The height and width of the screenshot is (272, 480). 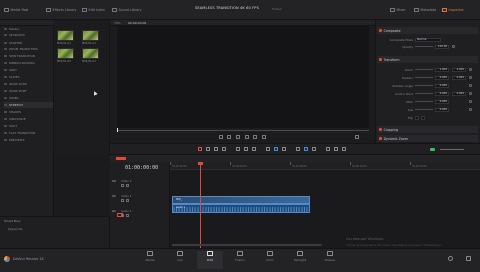 I want to click on playhead, so click(x=200, y=205).